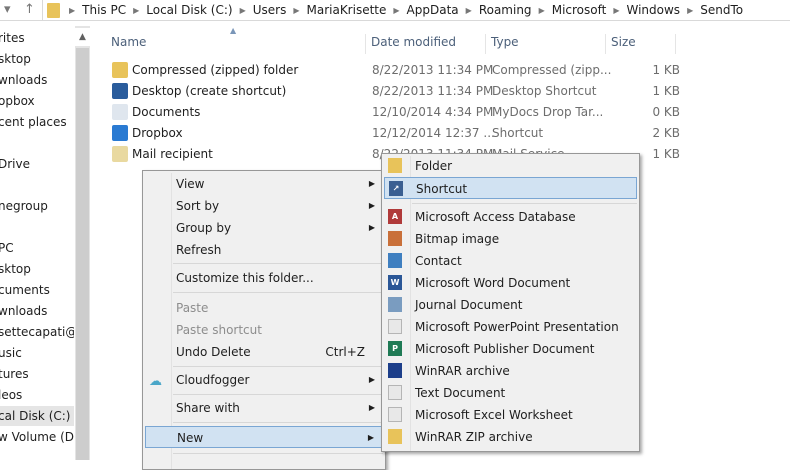 The width and height of the screenshot is (790, 470). What do you see at coordinates (37, 437) in the screenshot?
I see `nav-item: w Volume (D:)` at bounding box center [37, 437].